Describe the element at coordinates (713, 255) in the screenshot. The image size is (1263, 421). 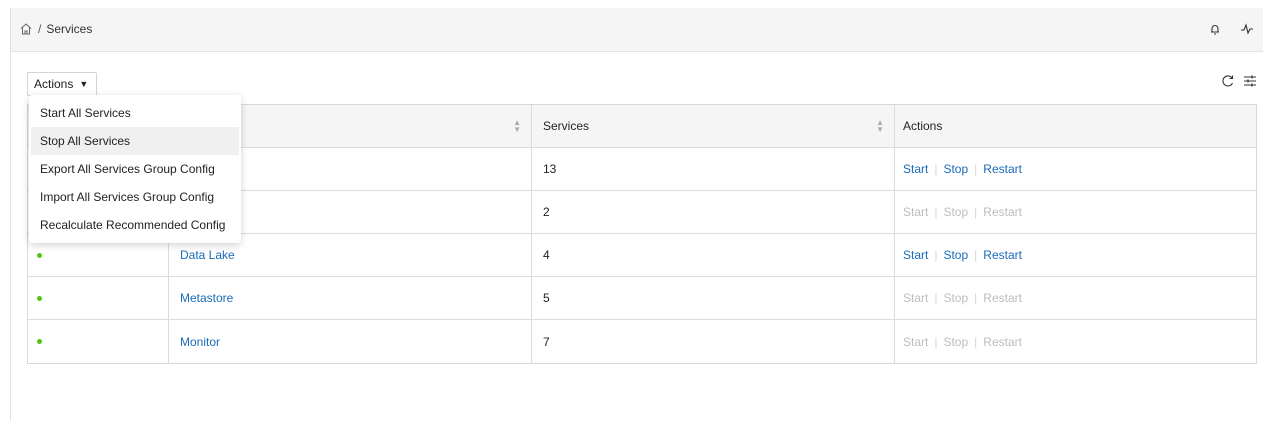
I see `services-count-cell: 4` at that location.